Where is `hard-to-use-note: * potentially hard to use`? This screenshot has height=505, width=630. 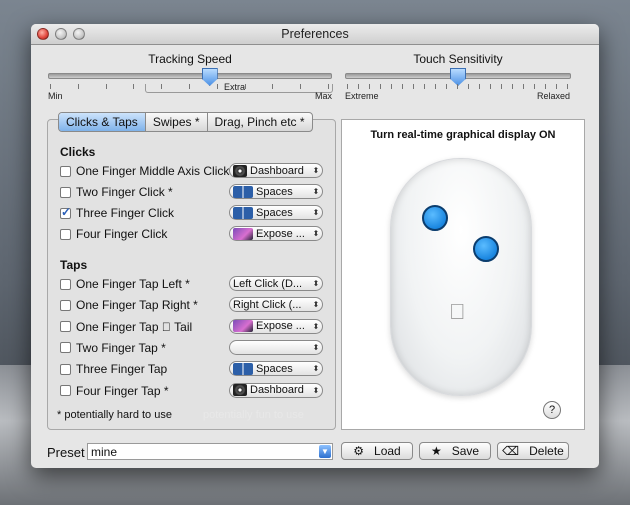 hard-to-use-note: * potentially hard to use is located at coordinates (114, 415).